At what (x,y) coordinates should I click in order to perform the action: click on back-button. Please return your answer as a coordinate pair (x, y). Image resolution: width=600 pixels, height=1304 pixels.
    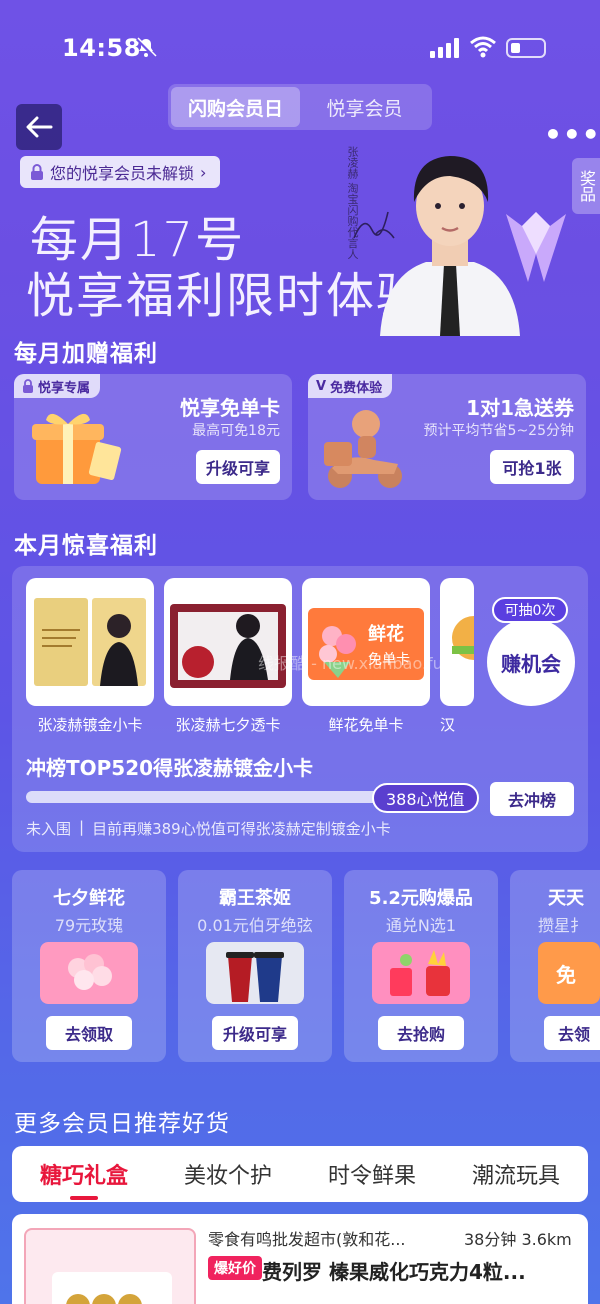
    Looking at the image, I should click on (39, 127).